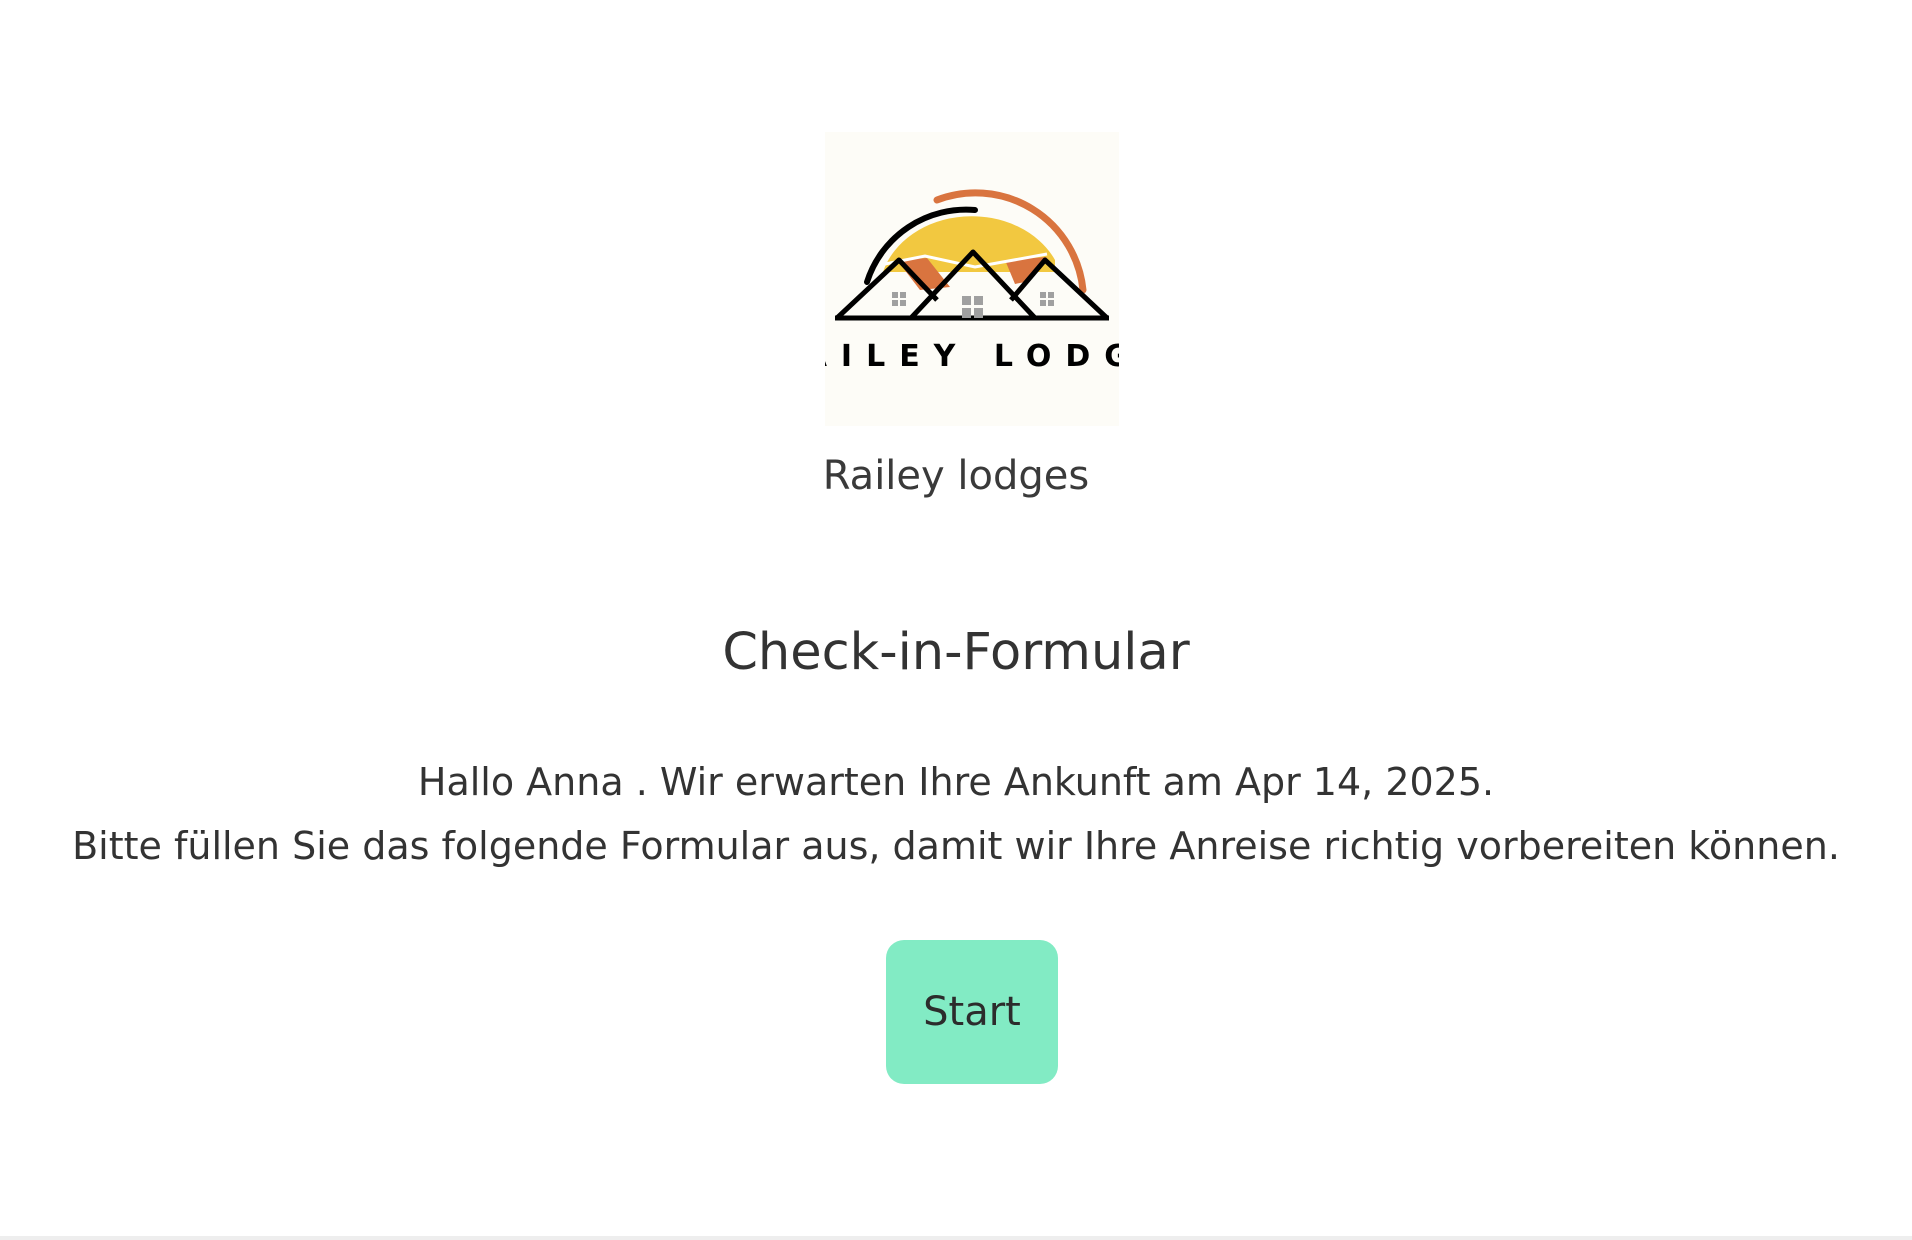  What do you see at coordinates (972, 1012) in the screenshot?
I see `start-button: Start` at bounding box center [972, 1012].